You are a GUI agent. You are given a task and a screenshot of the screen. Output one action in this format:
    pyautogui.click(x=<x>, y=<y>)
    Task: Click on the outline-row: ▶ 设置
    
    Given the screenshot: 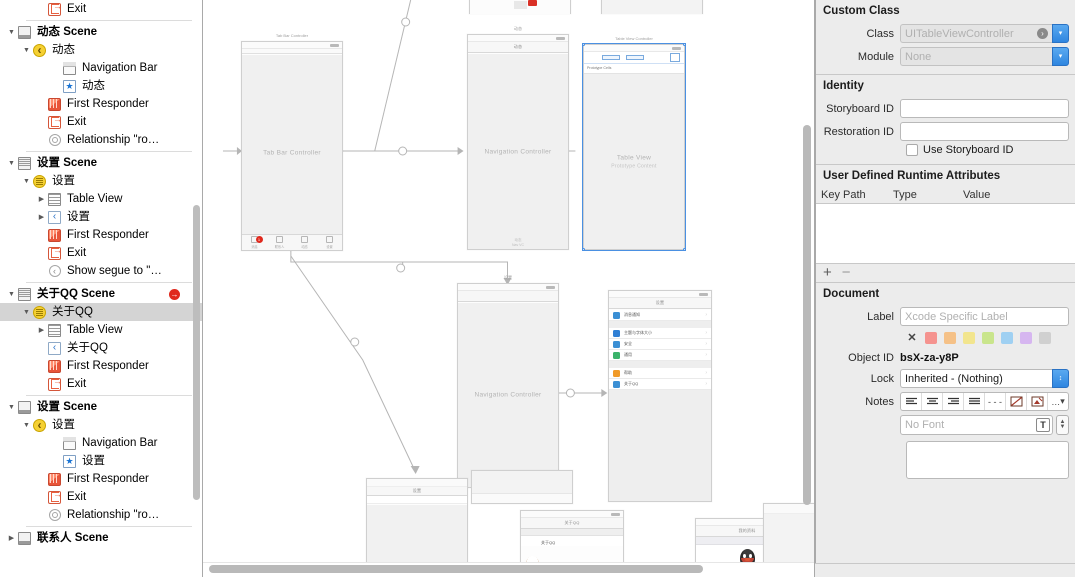 What is the action you would take?
    pyautogui.click(x=101, y=461)
    